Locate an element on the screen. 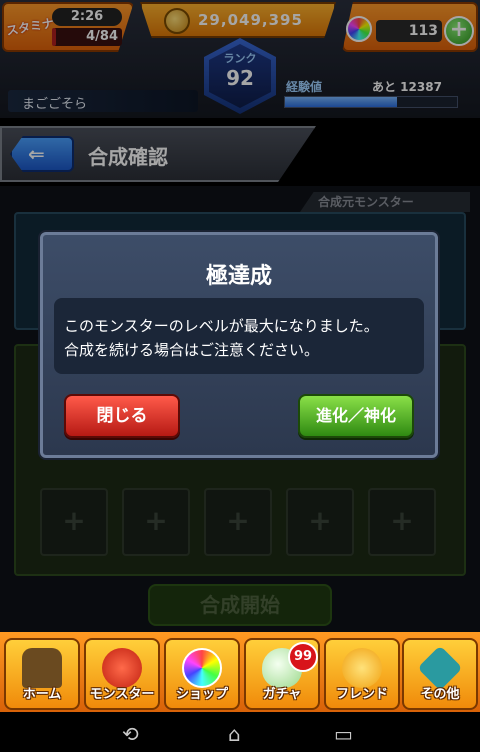  nav-label: その他 is located at coordinates (440, 694).